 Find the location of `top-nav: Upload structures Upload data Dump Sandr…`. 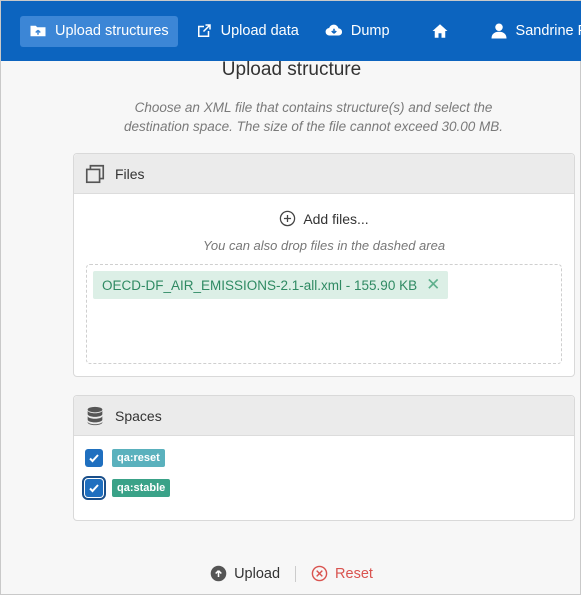

top-nav: Upload structures Upload data Dump Sandr… is located at coordinates (291, 31).